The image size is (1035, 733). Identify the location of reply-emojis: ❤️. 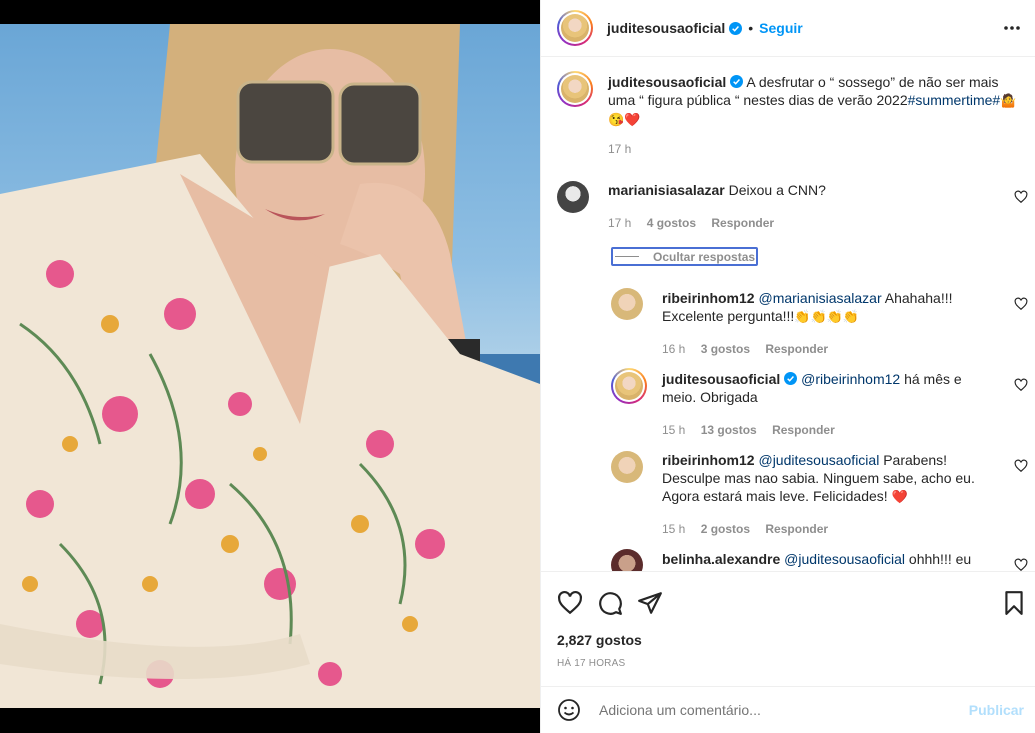
(899, 496).